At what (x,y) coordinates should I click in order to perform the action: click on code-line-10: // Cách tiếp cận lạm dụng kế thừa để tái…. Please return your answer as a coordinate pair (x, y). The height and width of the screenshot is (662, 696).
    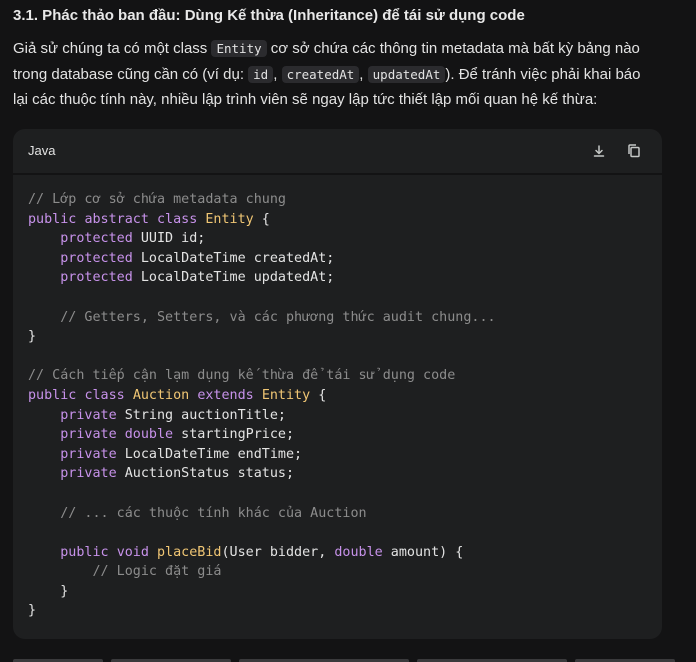
    Looking at the image, I should click on (262, 376).